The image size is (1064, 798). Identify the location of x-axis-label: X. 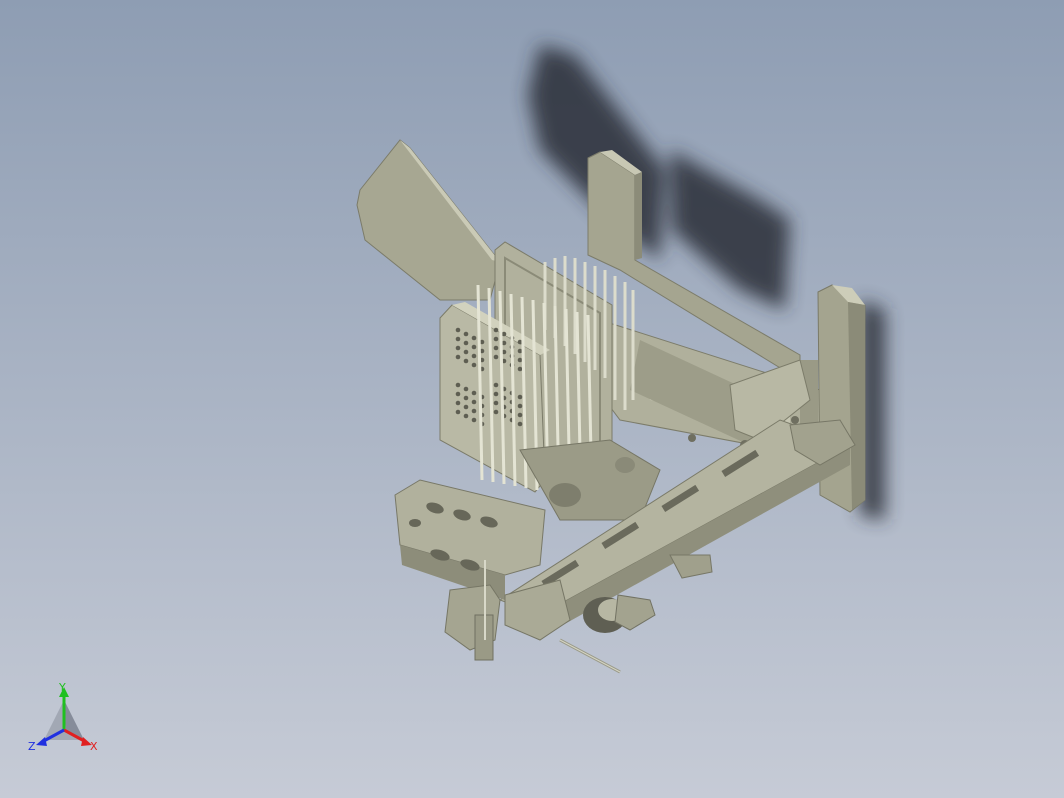
(94, 746).